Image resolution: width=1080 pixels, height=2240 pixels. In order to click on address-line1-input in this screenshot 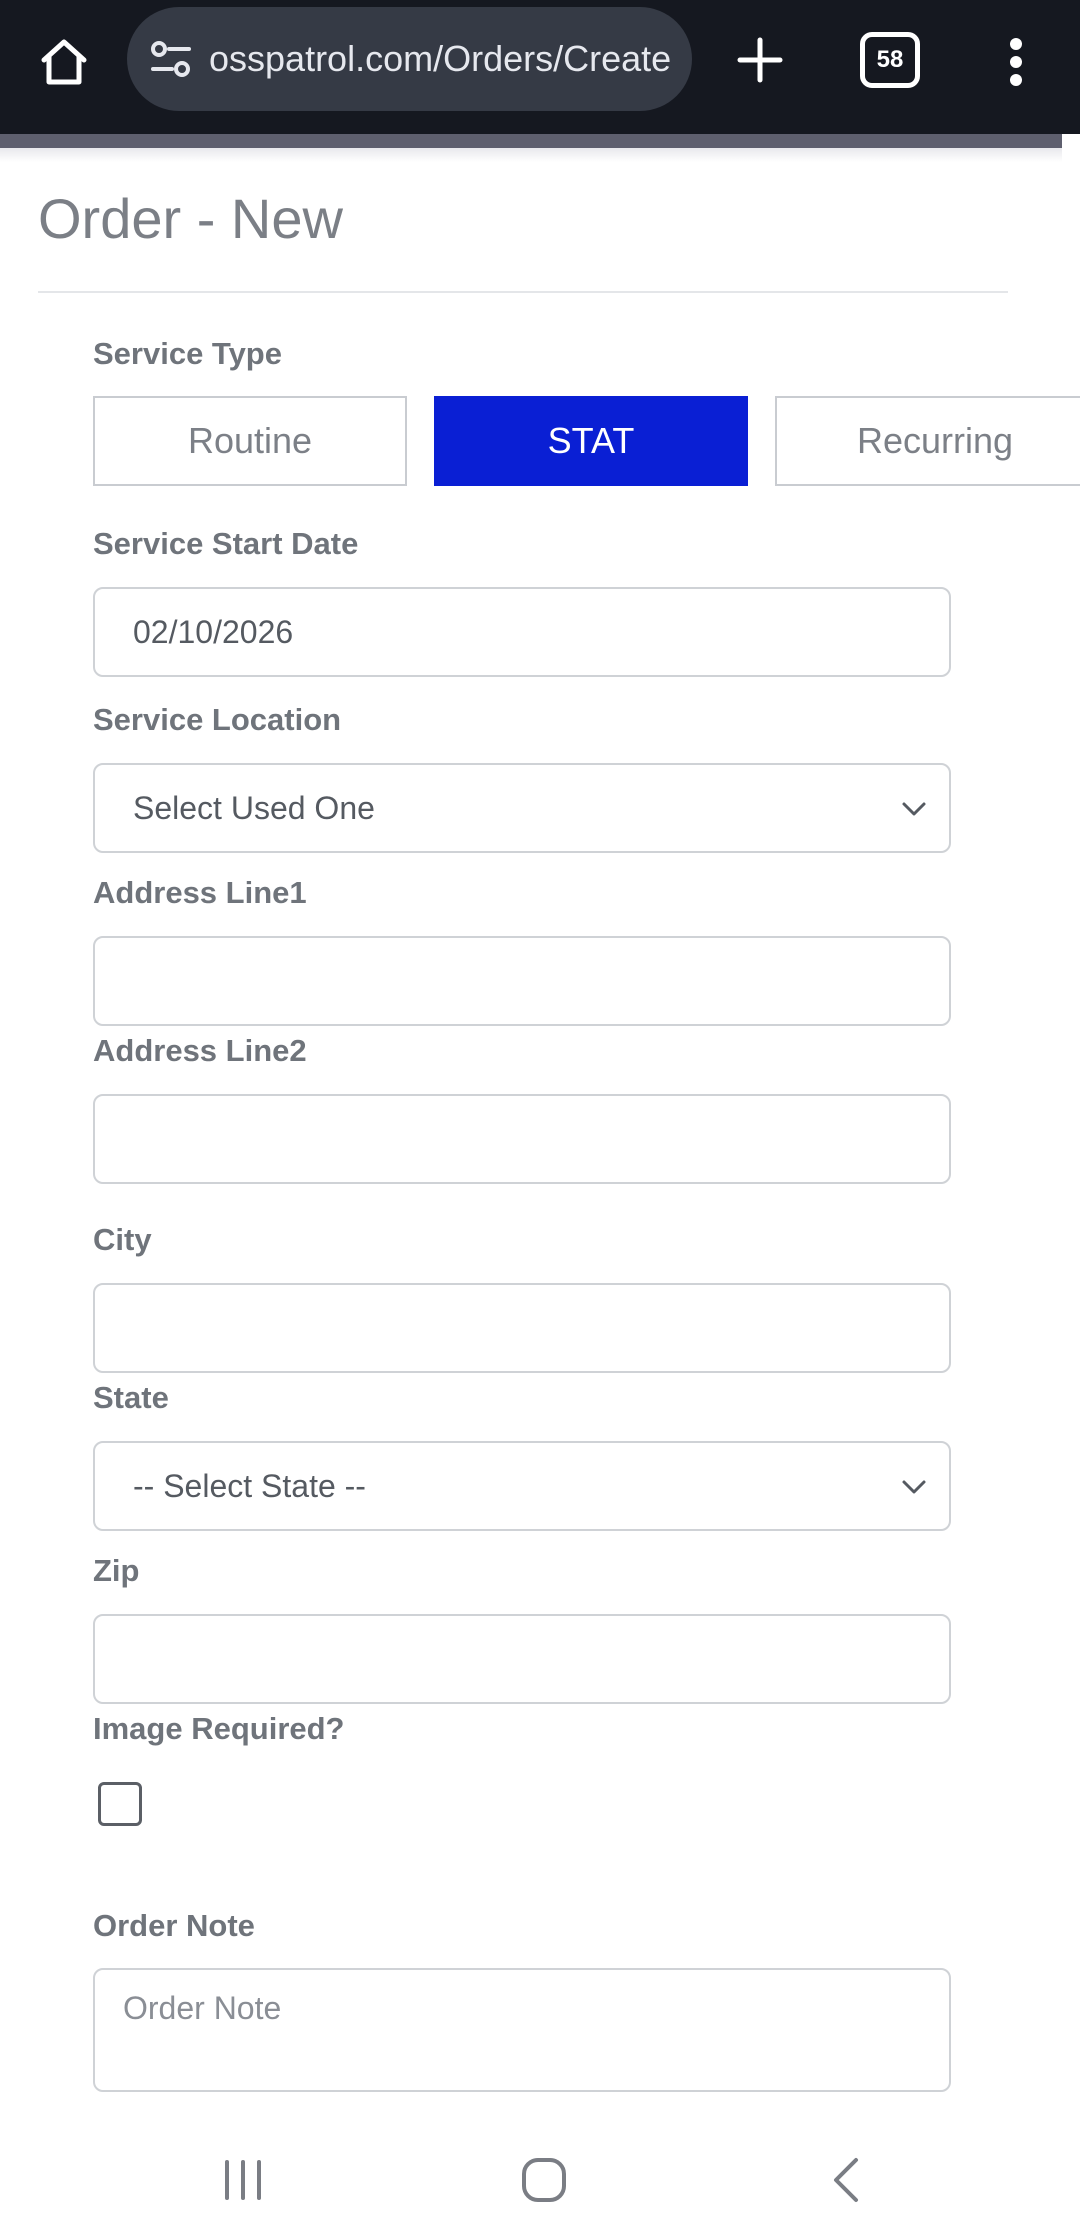, I will do `click(522, 981)`.